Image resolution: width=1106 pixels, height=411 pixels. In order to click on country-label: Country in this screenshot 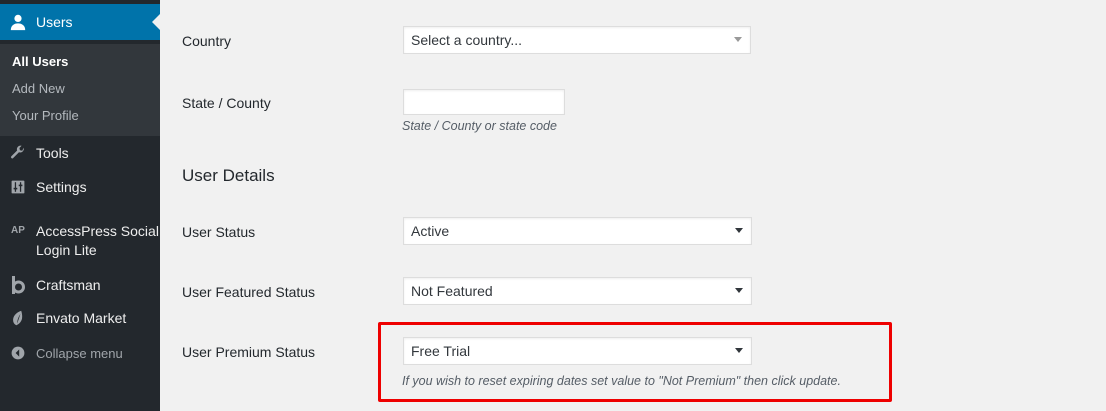, I will do `click(207, 41)`.